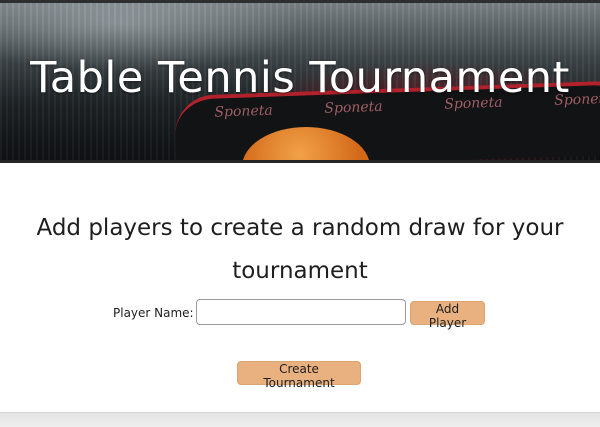  Describe the element at coordinates (243, 111) in the screenshot. I see `paddle-brand-text: Sponeta` at that location.